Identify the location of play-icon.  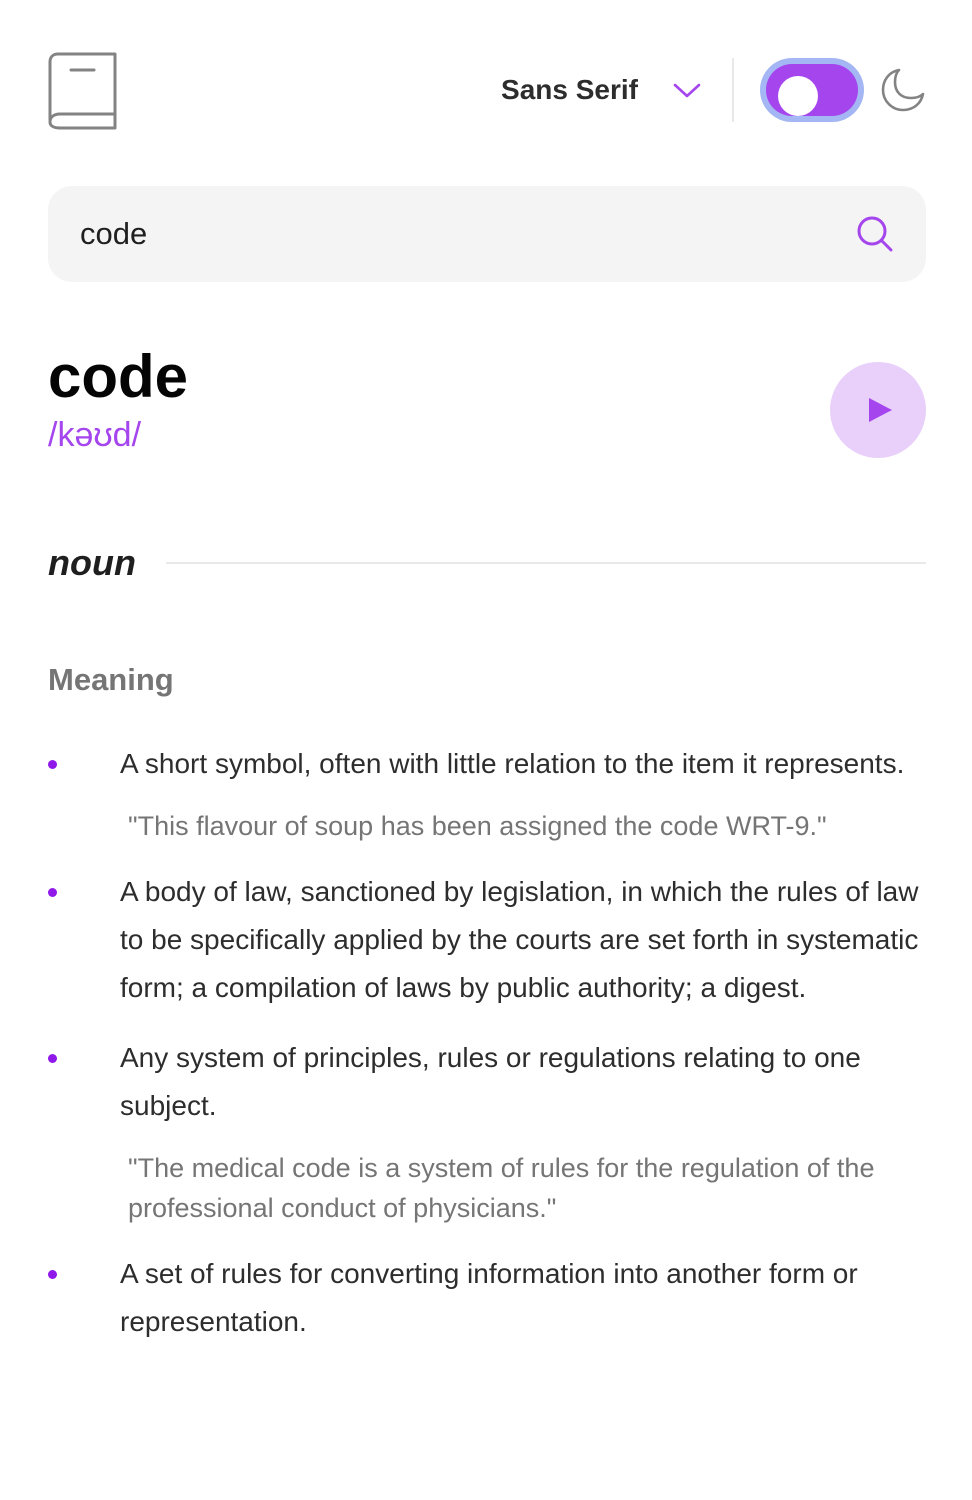
(880, 410).